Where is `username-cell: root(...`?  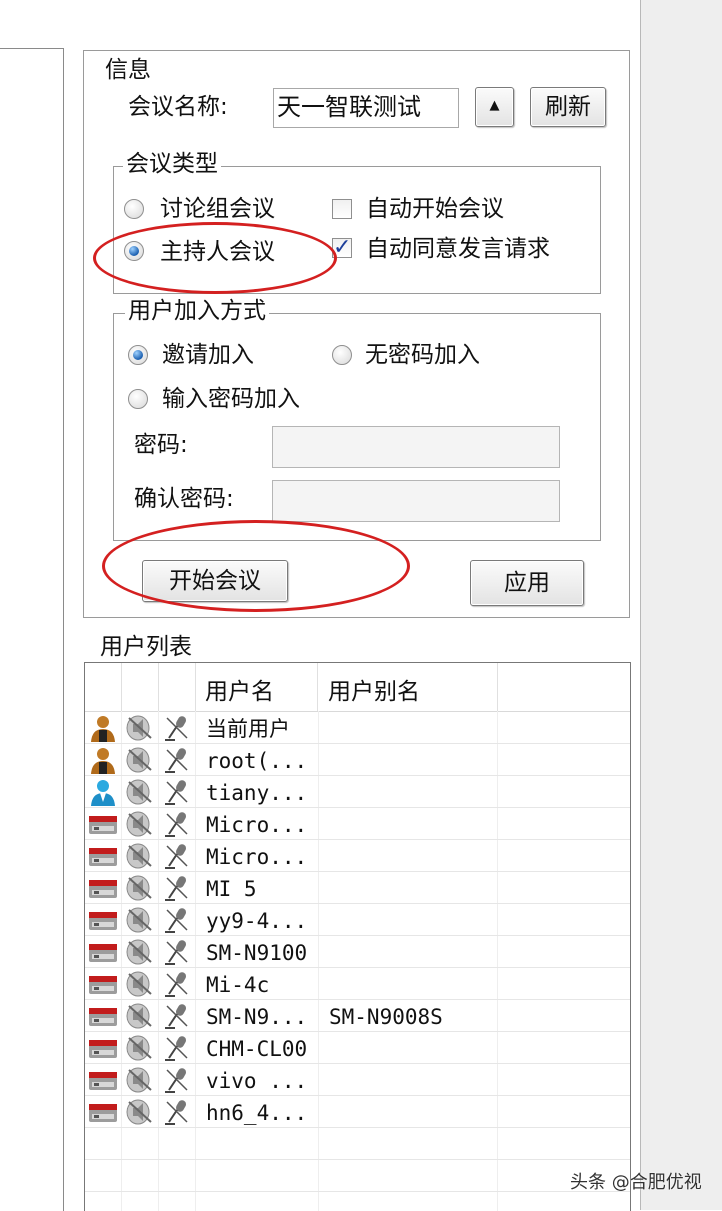
username-cell: root(... is located at coordinates (257, 761).